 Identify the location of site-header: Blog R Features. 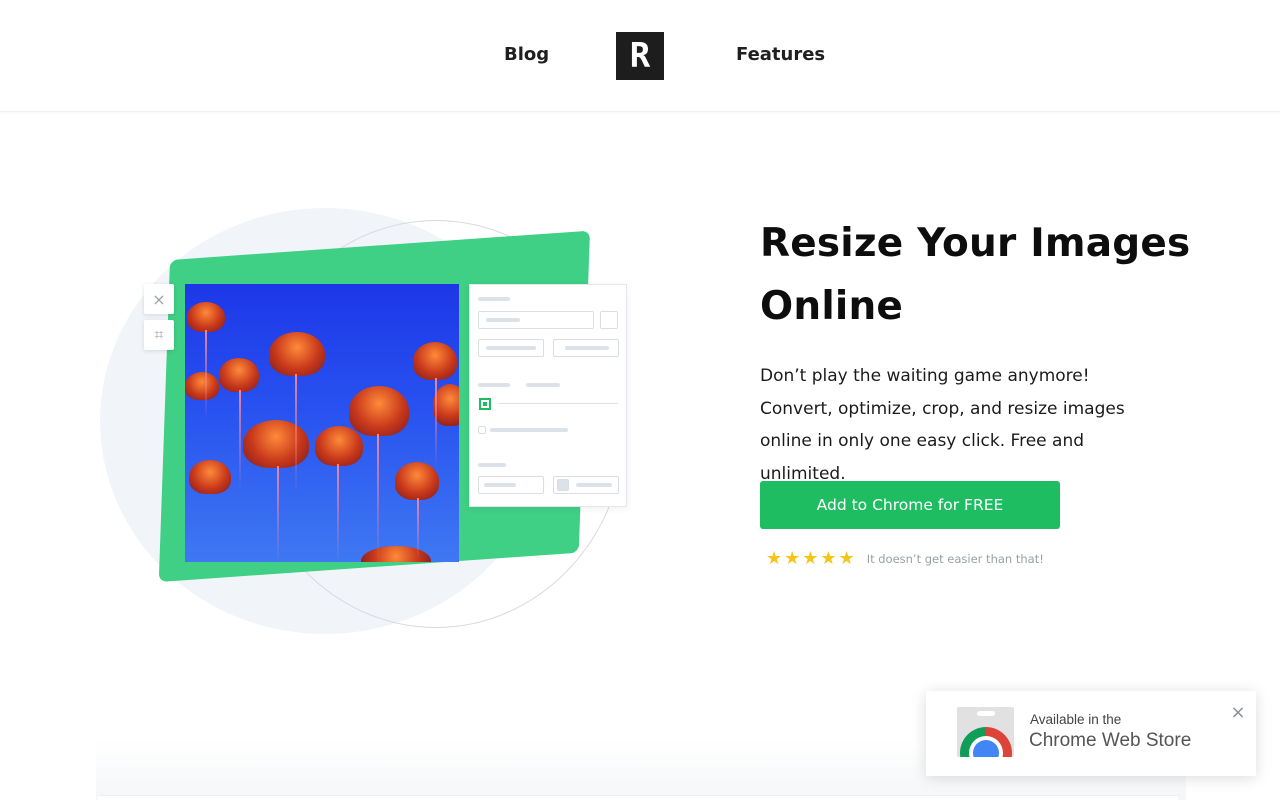
(640, 56).